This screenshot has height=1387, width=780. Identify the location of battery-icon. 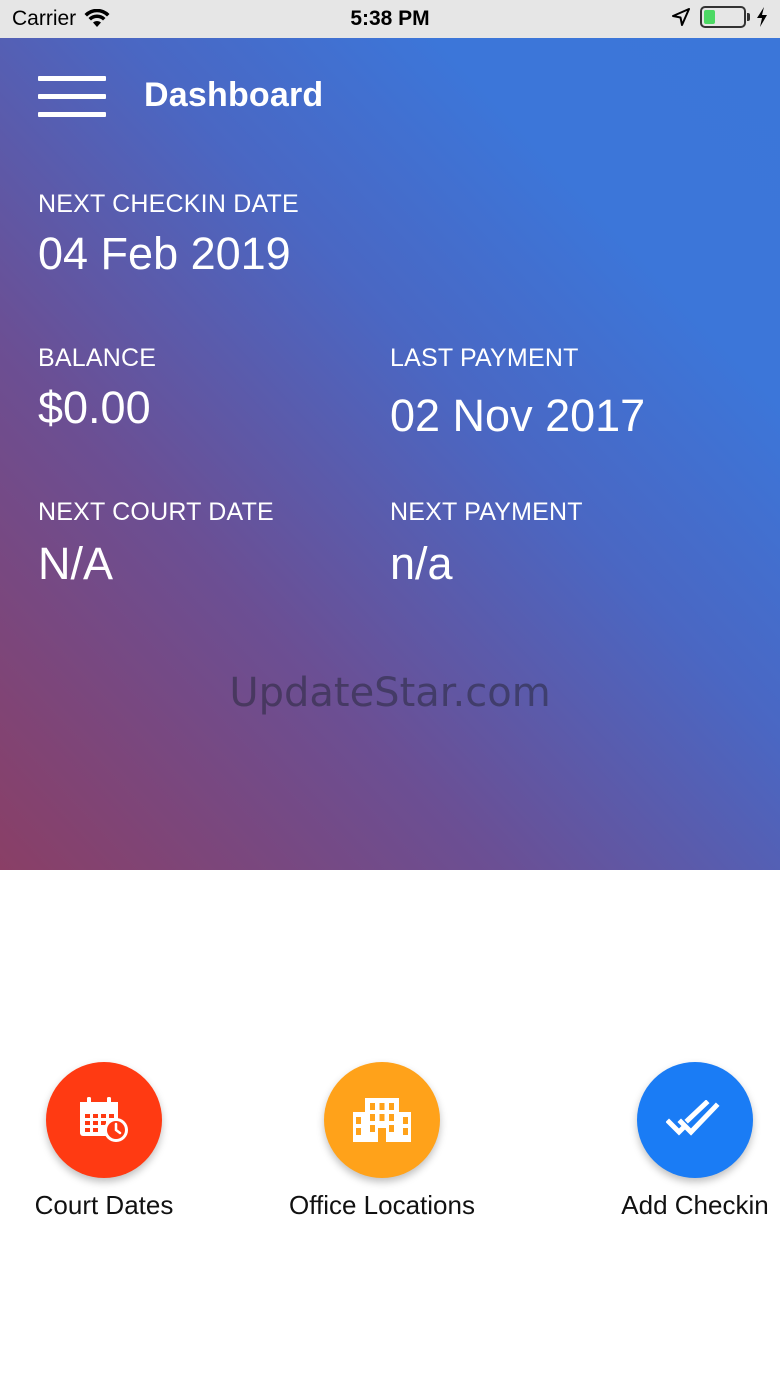
(725, 17).